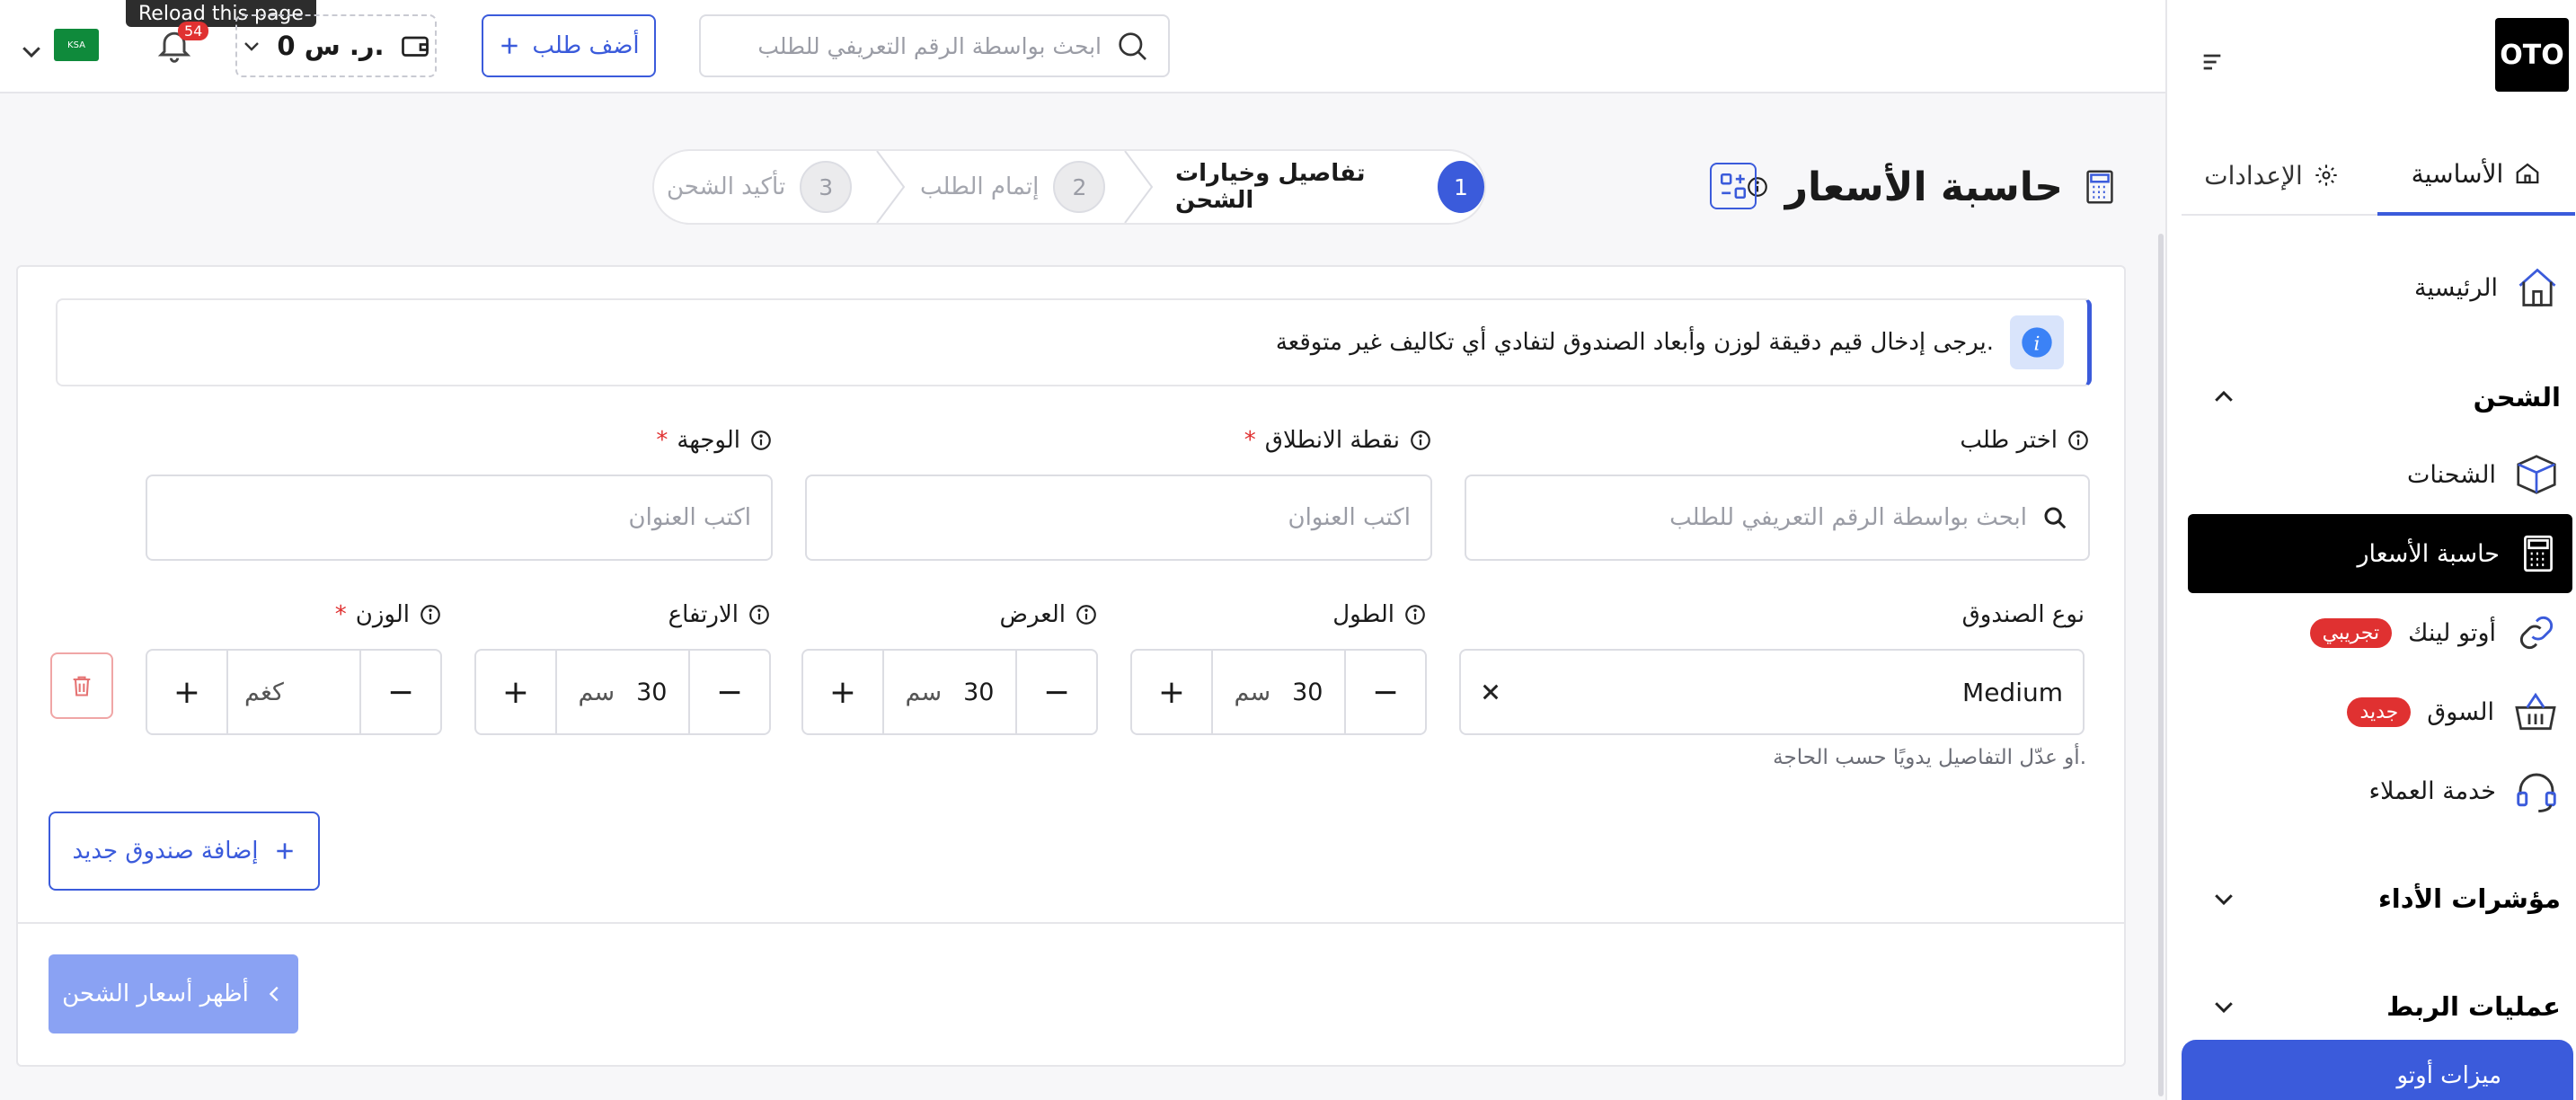 The height and width of the screenshot is (1100, 2576). I want to click on step-separator-chevron-icon, so click(889, 187).